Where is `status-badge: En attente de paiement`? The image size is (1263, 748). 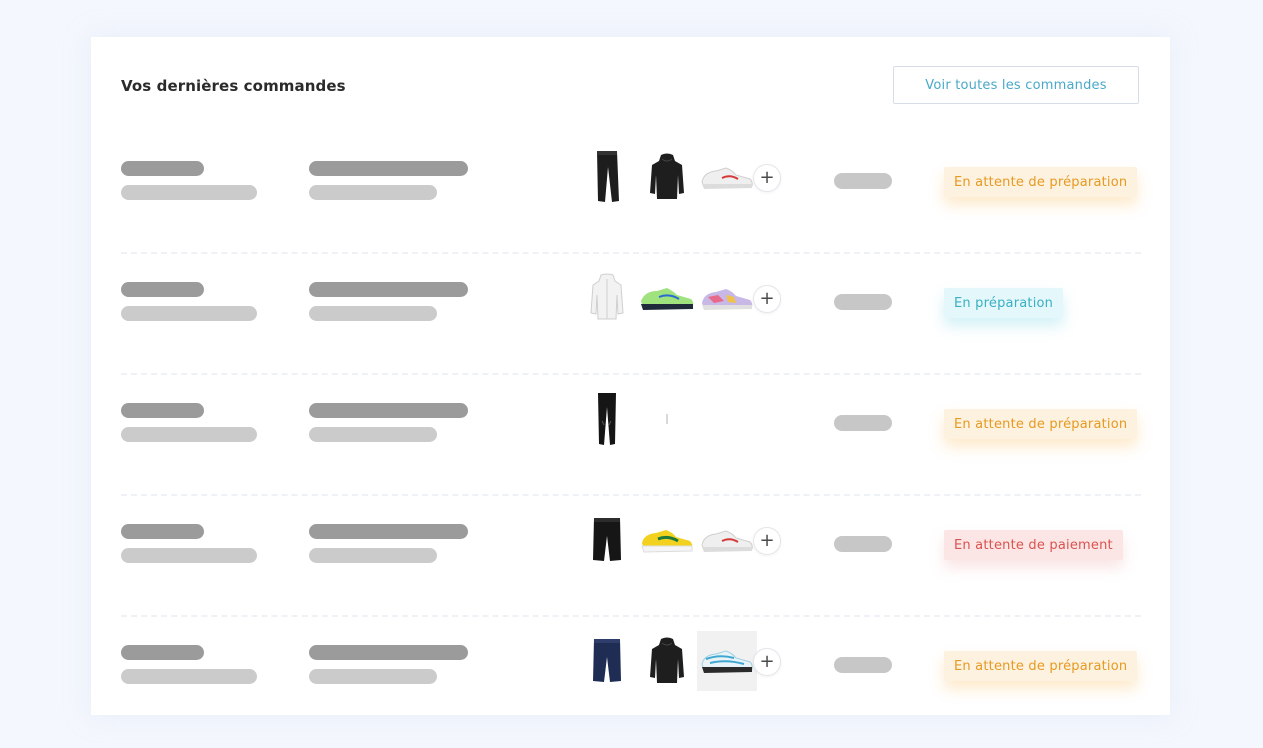
status-badge: En attente de paiement is located at coordinates (1033, 545).